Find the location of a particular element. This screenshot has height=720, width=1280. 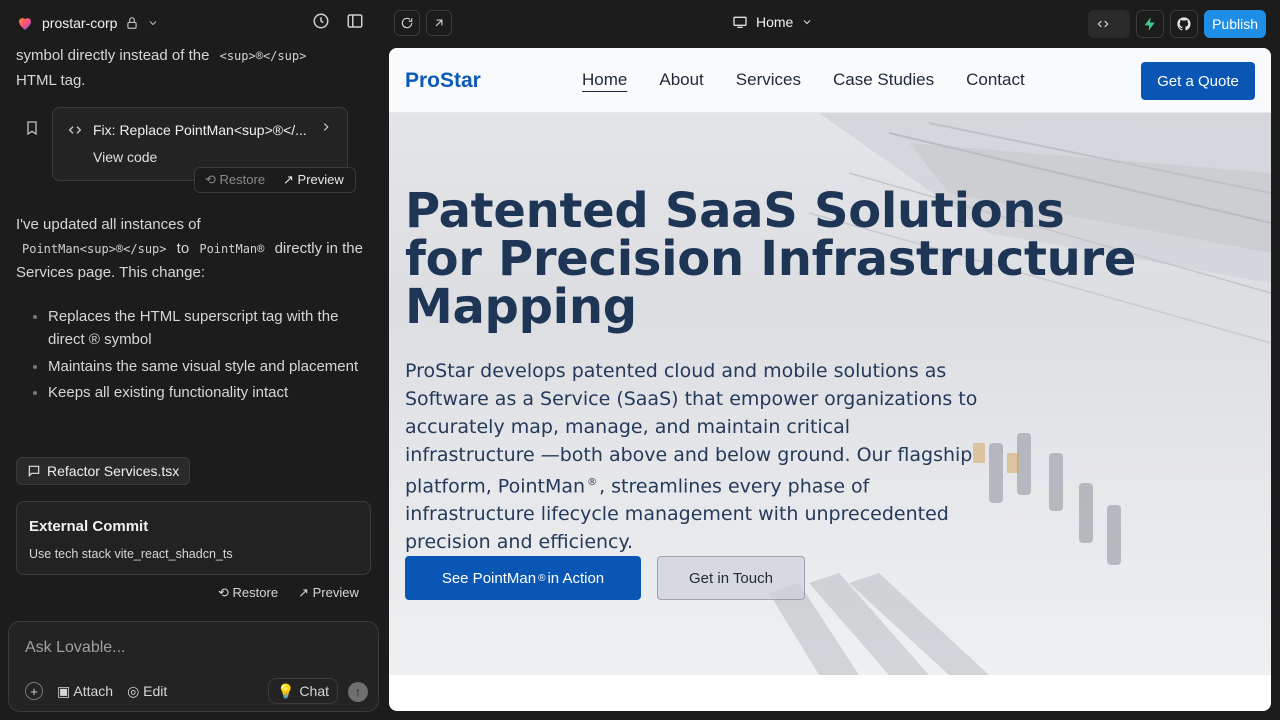

see-pointman-button: See PointMan ® in Action is located at coordinates (523, 578).